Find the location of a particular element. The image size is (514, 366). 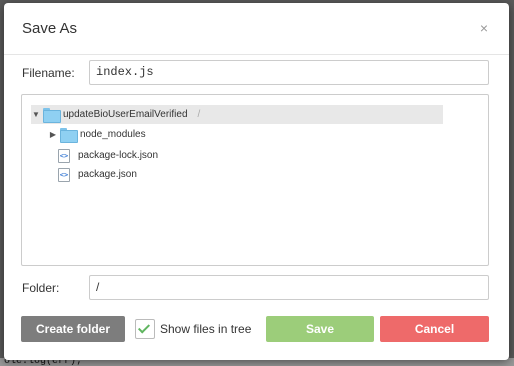

tree-item-label: node_modules is located at coordinates (113, 134).